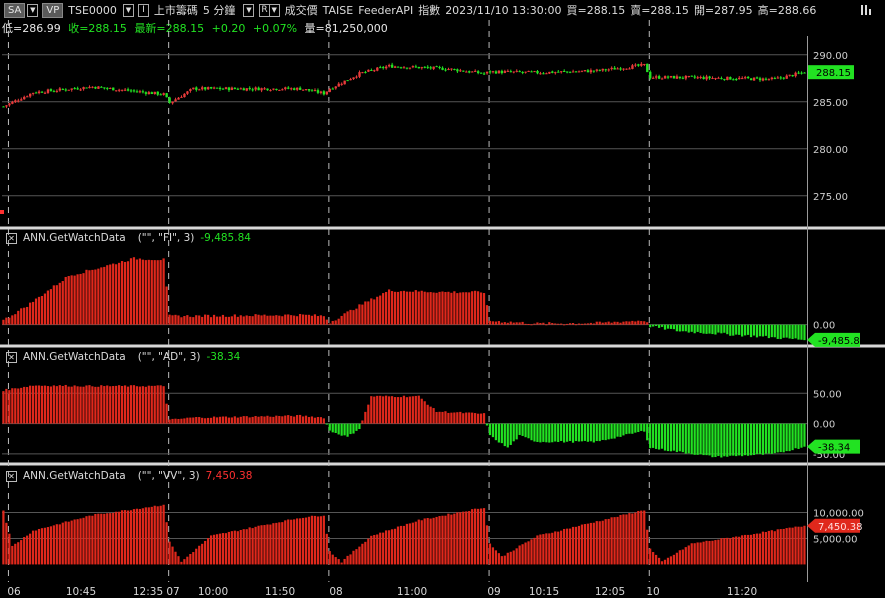 This screenshot has width=885, height=598. What do you see at coordinates (11, 238) in the screenshot?
I see `close-fi-panel-icon: ✕` at bounding box center [11, 238].